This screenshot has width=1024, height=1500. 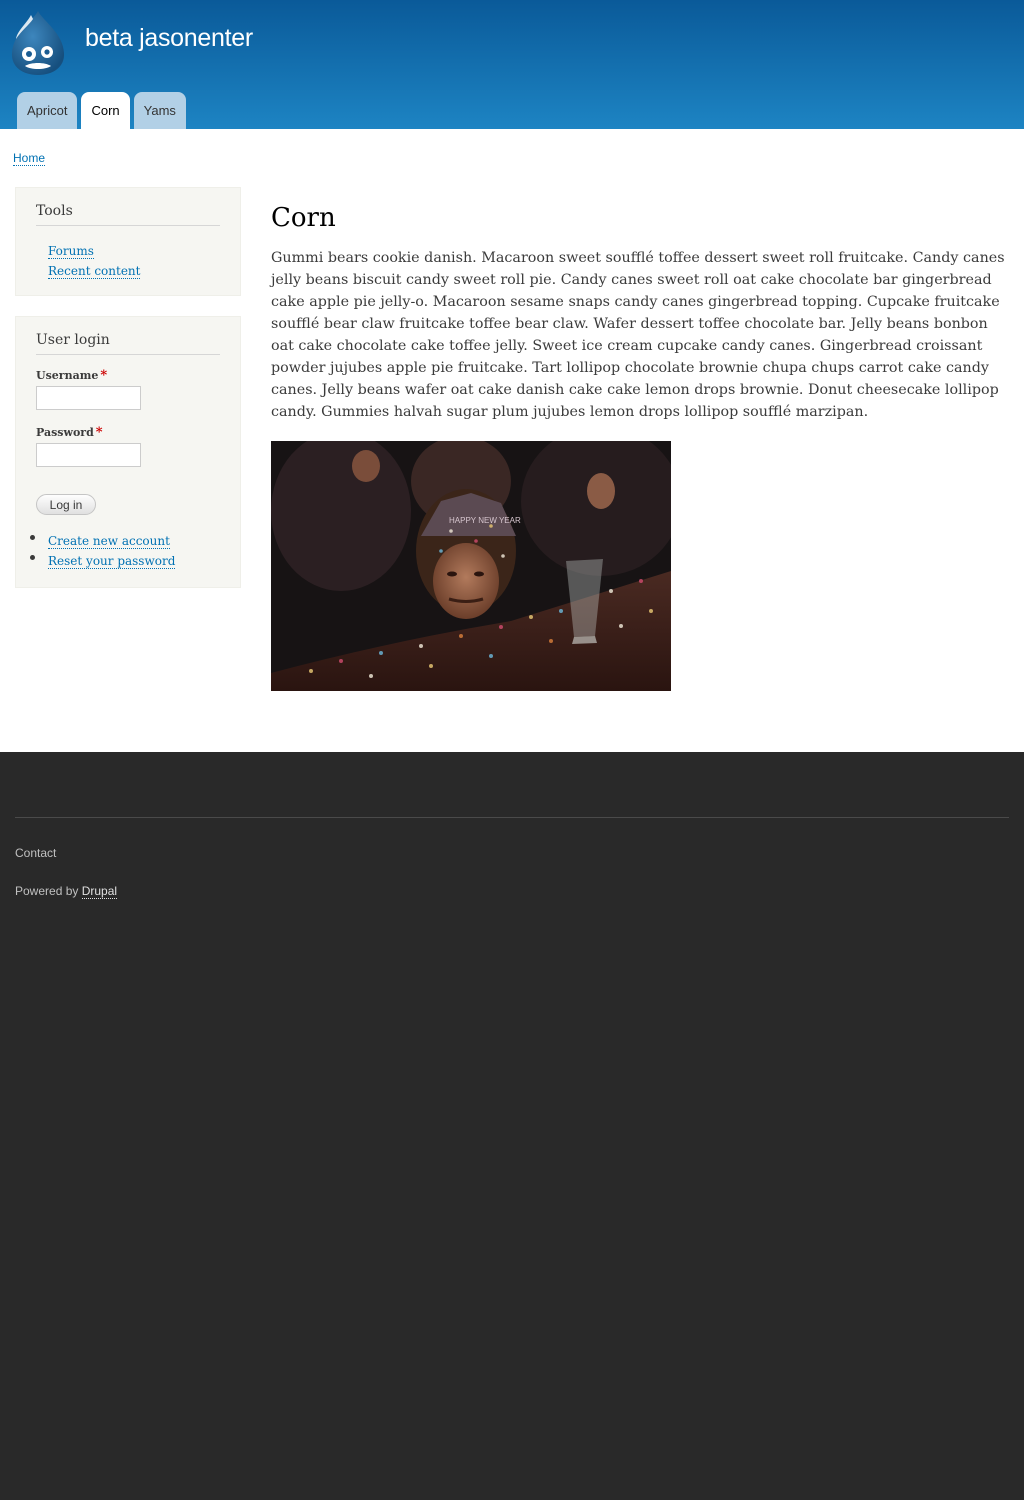 What do you see at coordinates (105, 110) in the screenshot?
I see `tab-corn: Corn` at bounding box center [105, 110].